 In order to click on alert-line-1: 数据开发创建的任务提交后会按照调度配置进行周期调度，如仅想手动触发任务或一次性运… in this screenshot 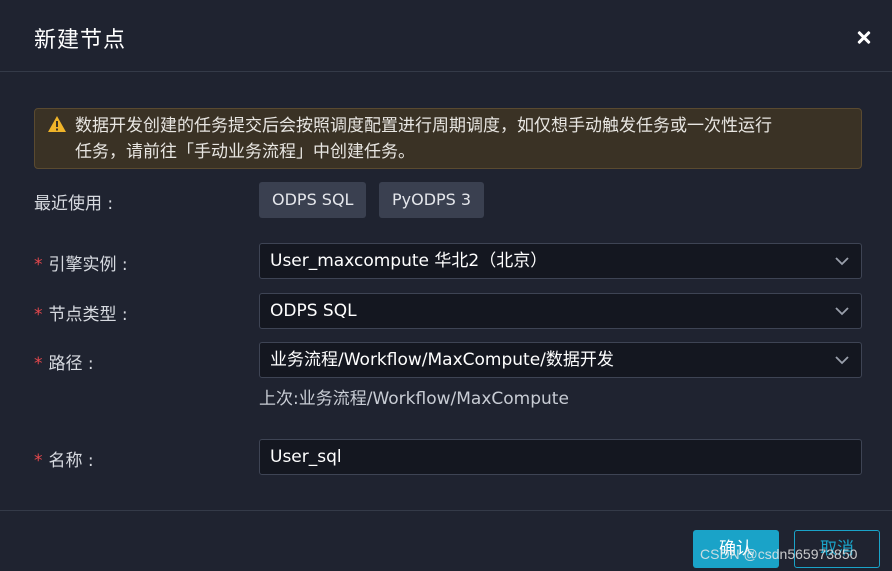, I will do `click(423, 126)`.